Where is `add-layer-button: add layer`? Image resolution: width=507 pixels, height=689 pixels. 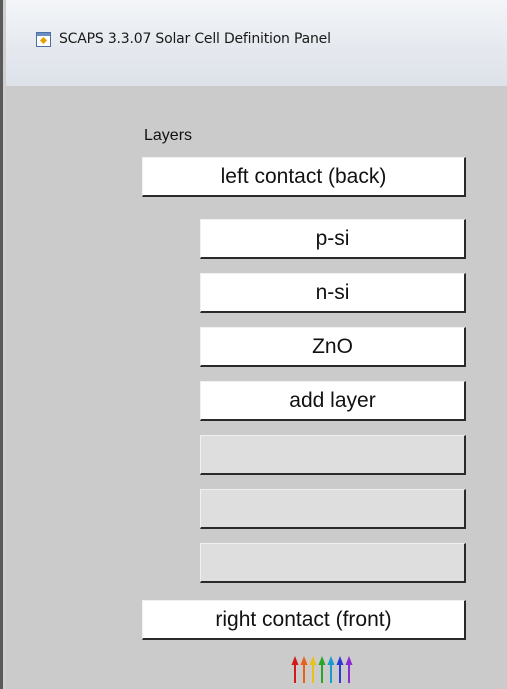
add-layer-button: add layer is located at coordinates (333, 401).